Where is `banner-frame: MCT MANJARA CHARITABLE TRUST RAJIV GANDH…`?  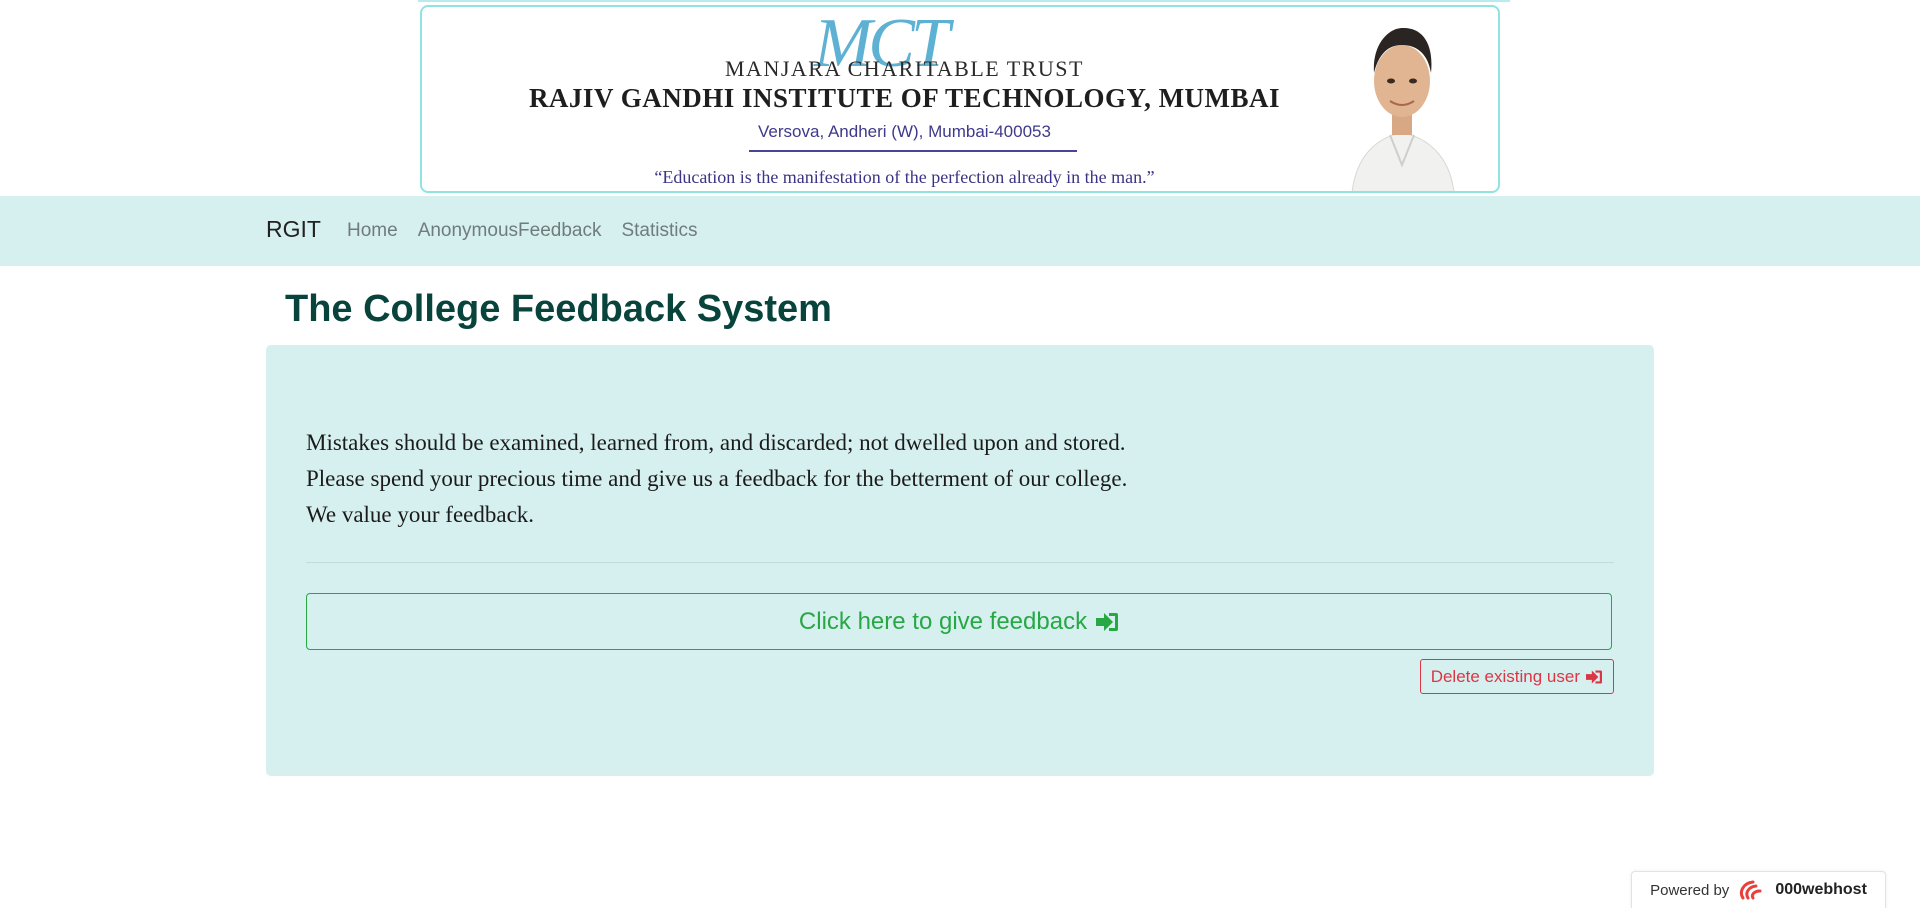
banner-frame: MCT MANJARA CHARITABLE TRUST RAJIV GANDH… is located at coordinates (960, 99).